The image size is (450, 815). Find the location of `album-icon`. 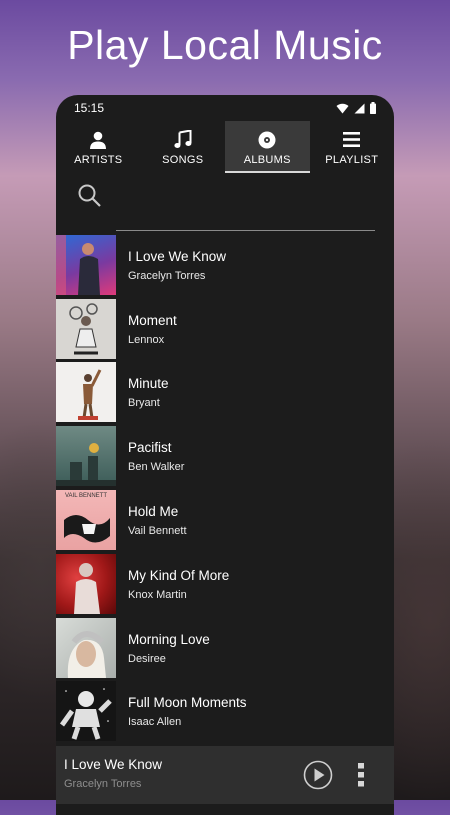

album-icon is located at coordinates (267, 140).